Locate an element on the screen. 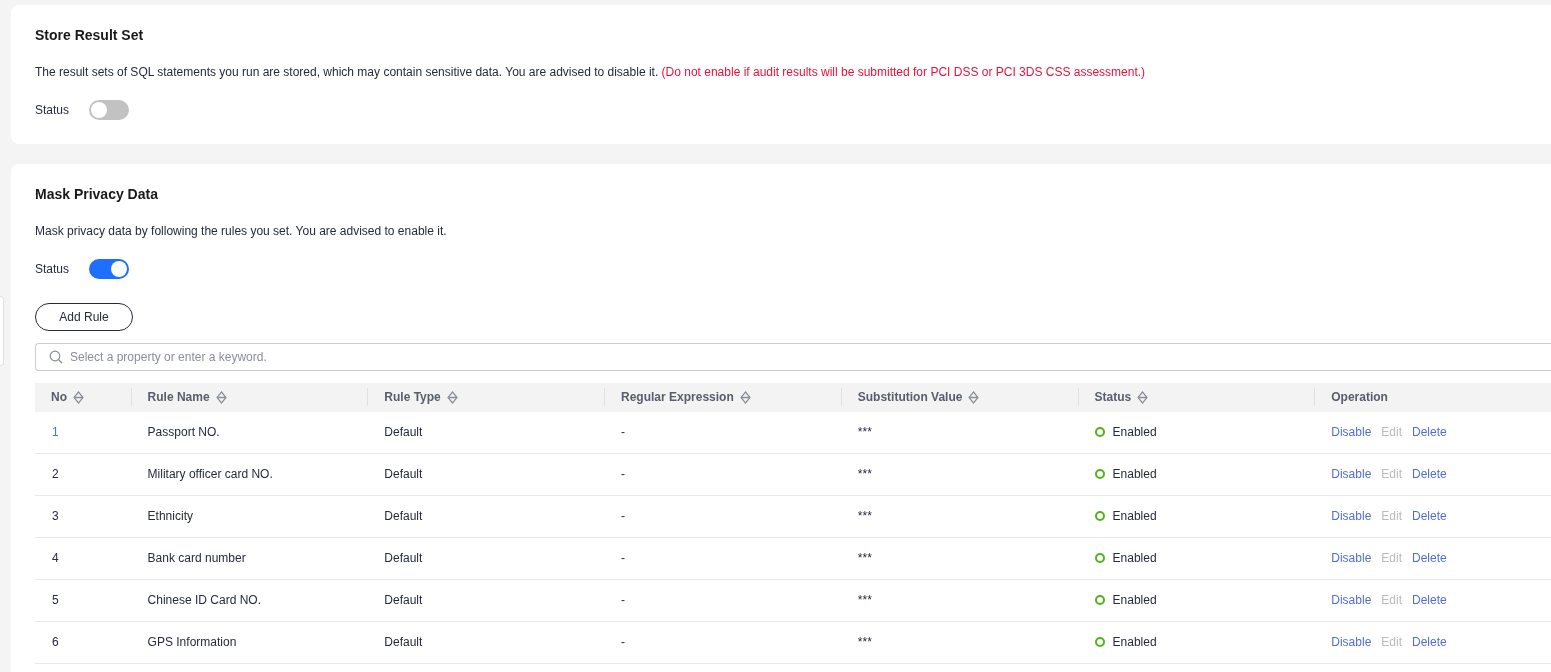  table-cell: 1 is located at coordinates (55, 432).